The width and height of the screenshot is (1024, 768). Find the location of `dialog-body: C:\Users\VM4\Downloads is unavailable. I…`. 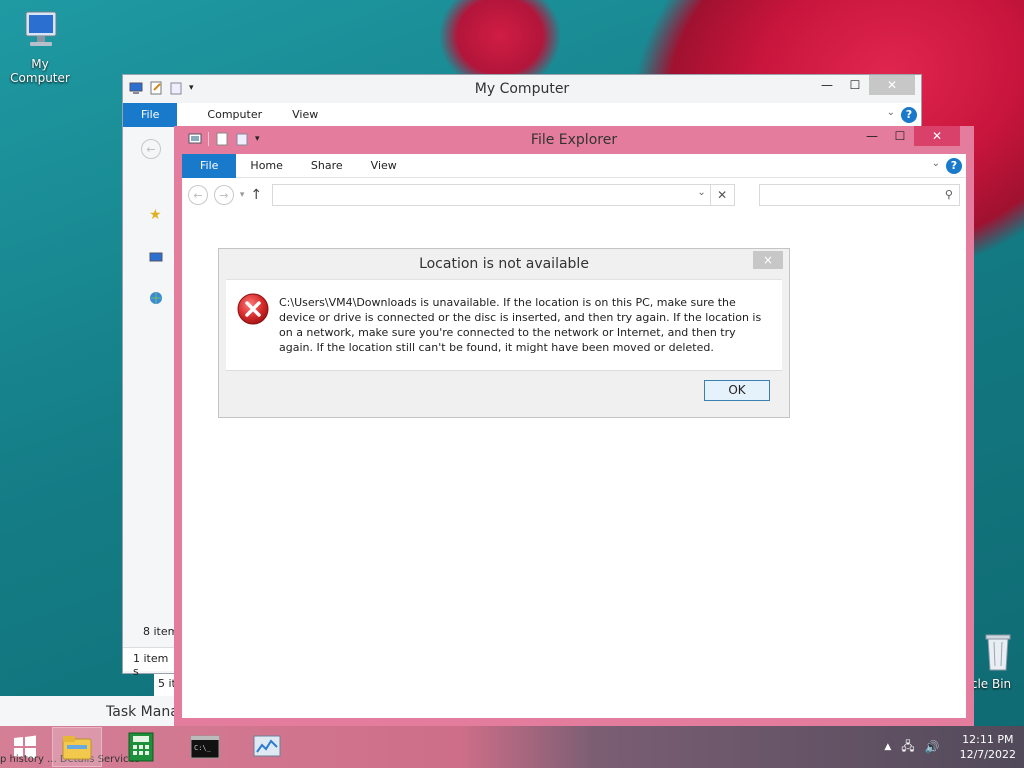

dialog-body: C:\Users\VM4\Downloads is unavailable. I… is located at coordinates (504, 325).